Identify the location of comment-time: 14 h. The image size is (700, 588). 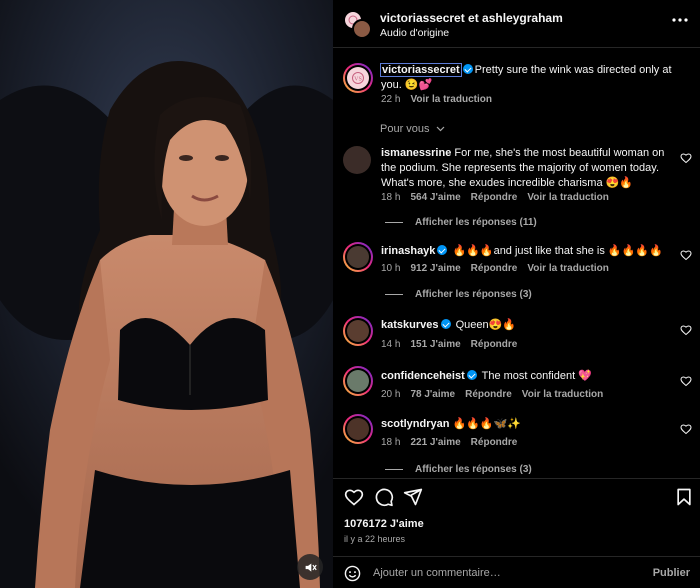
(390, 344).